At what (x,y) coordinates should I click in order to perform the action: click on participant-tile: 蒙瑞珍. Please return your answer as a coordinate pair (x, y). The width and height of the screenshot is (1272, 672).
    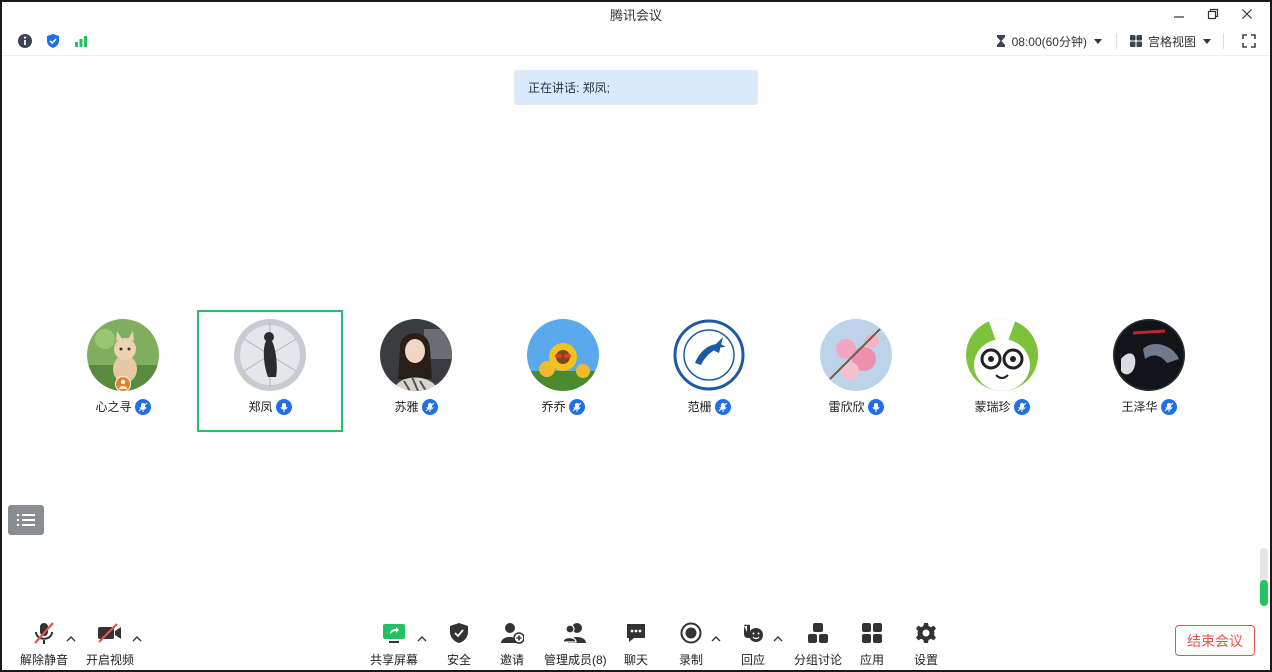
    Looking at the image, I should click on (1002, 371).